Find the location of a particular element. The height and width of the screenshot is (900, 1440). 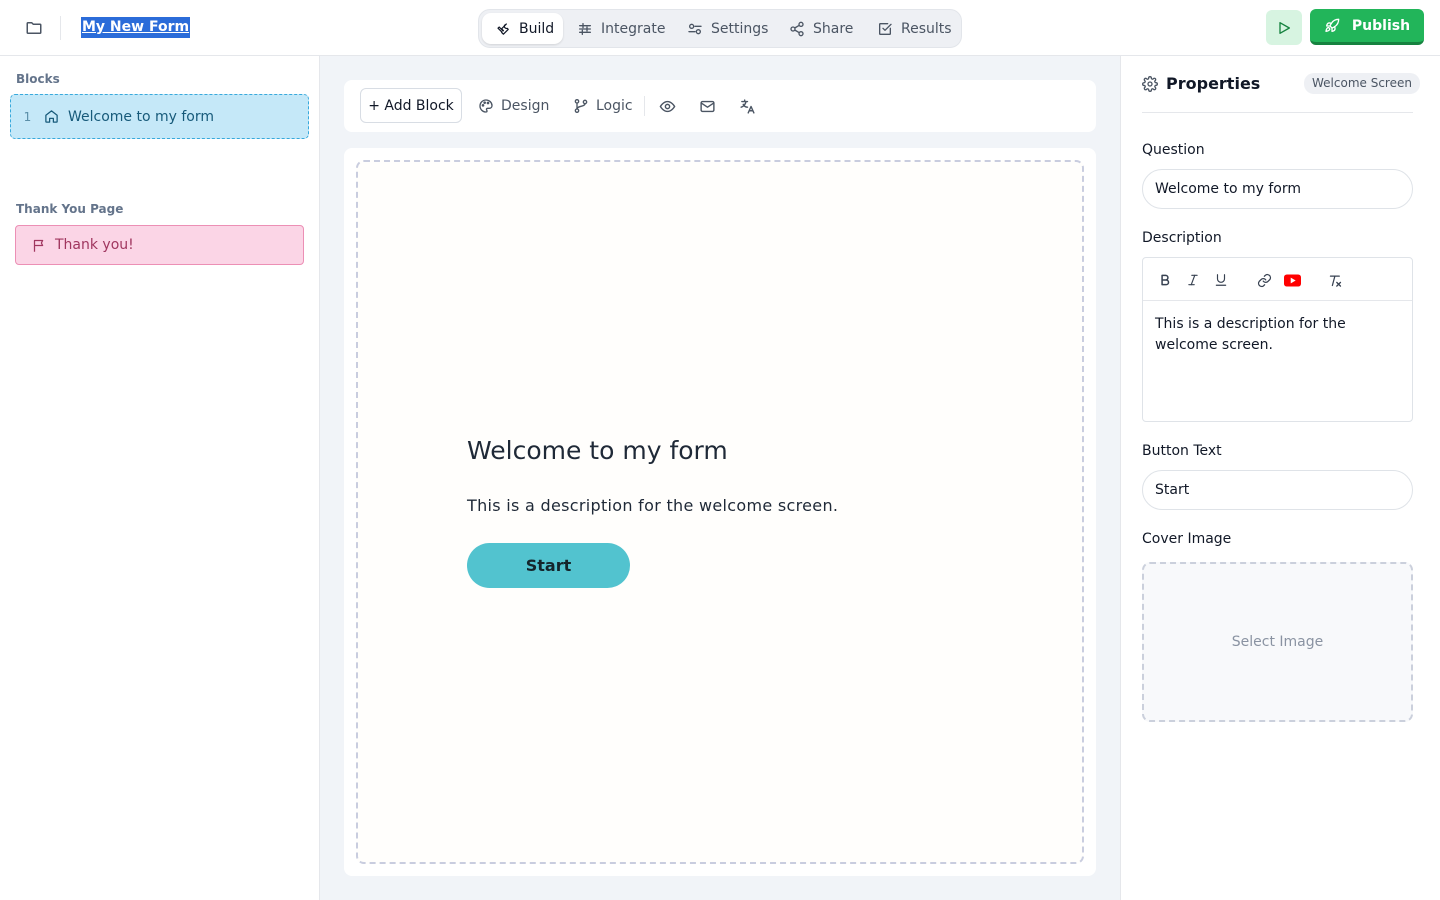

block-type-badge: Welcome Screen is located at coordinates (1362, 83).